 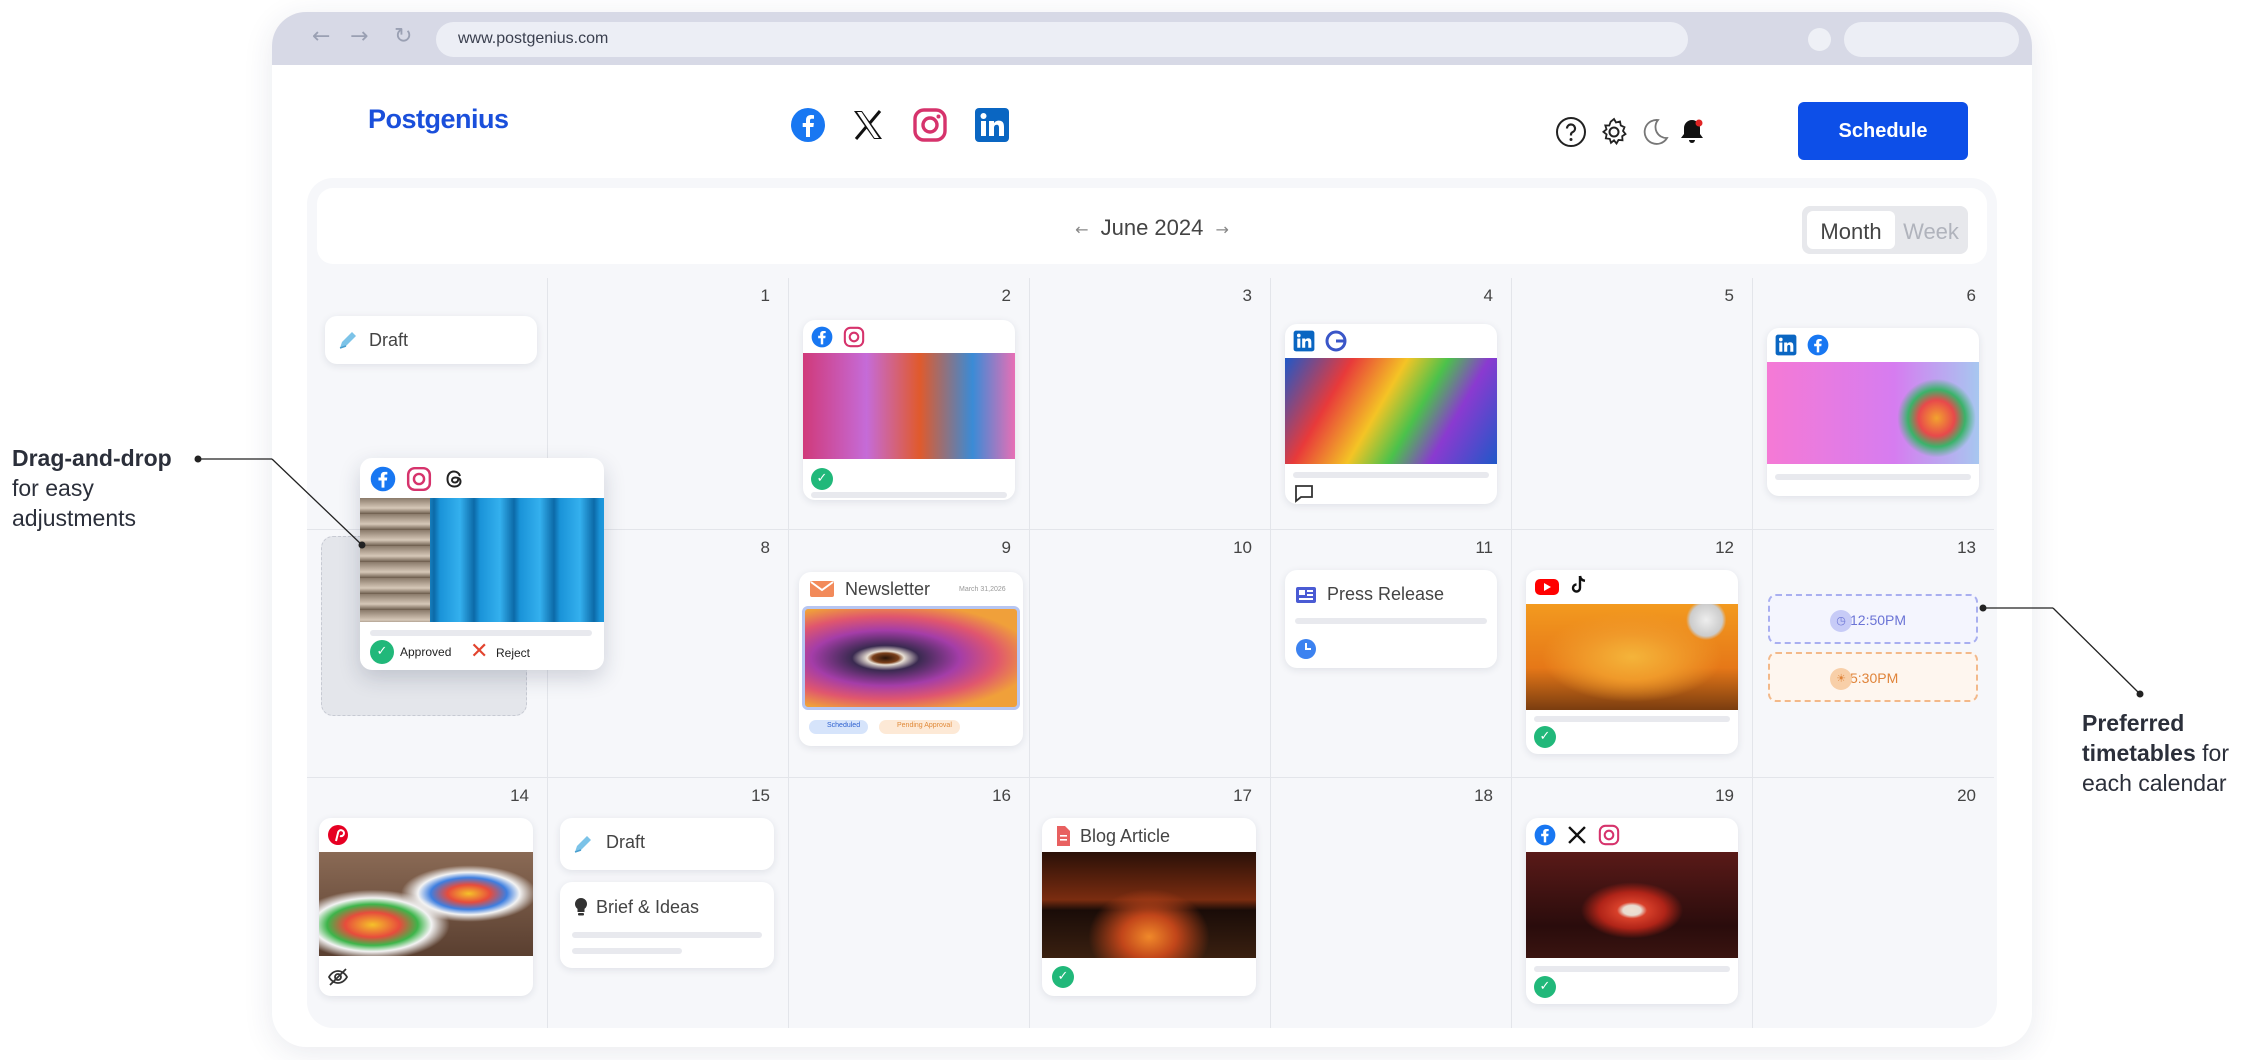 I want to click on day-number: 9, so click(x=1006, y=547).